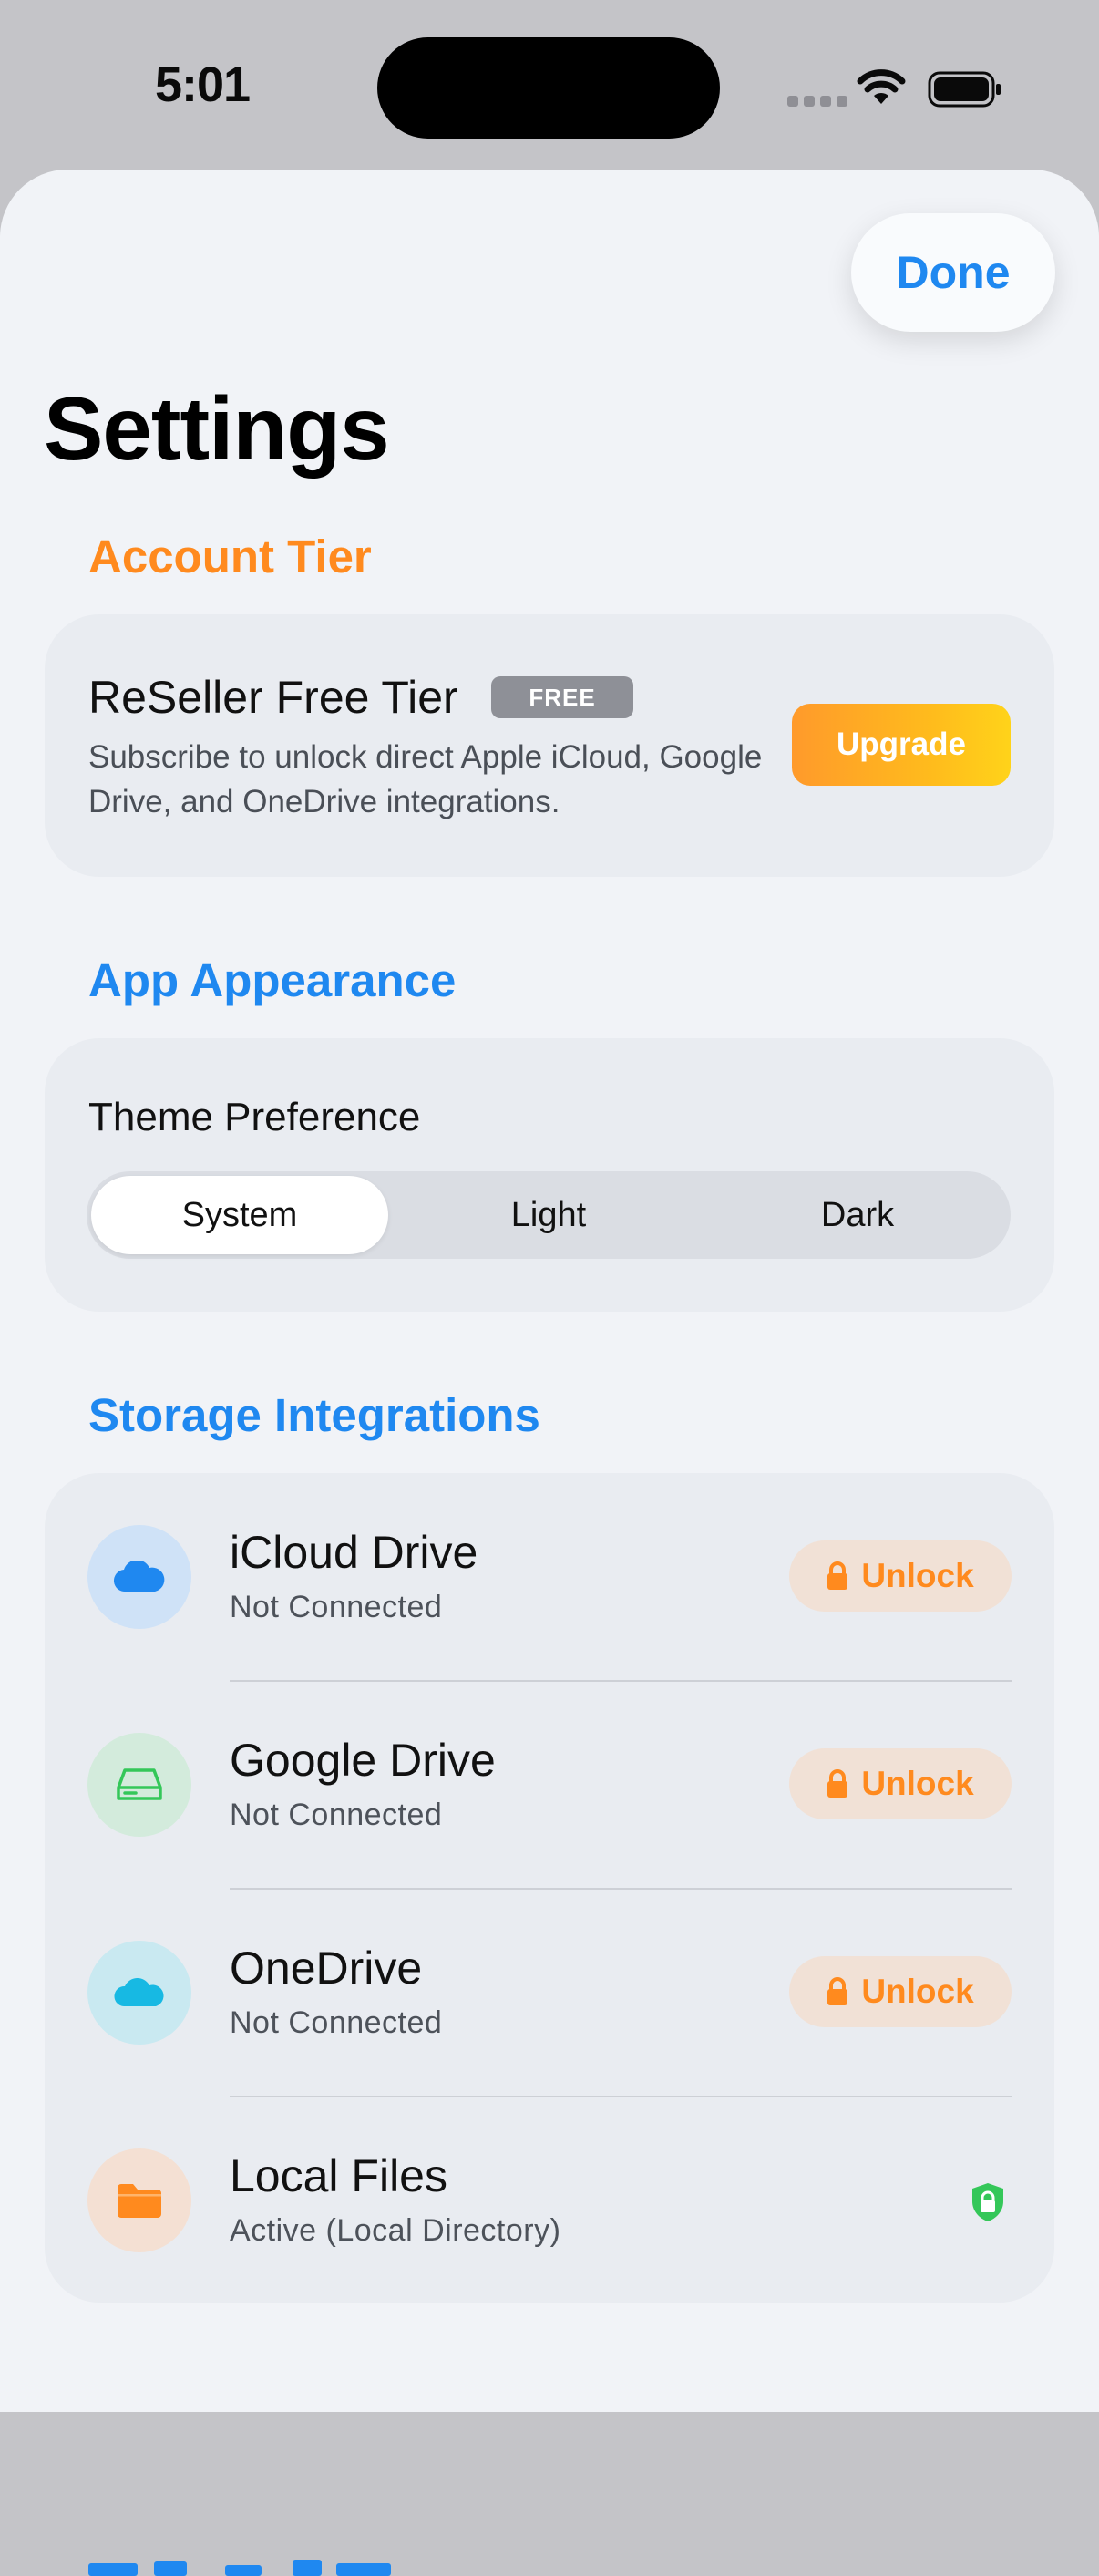 The width and height of the screenshot is (1099, 2576). Describe the element at coordinates (858, 1215) in the screenshot. I see `theme-option-dark: Dark` at that location.